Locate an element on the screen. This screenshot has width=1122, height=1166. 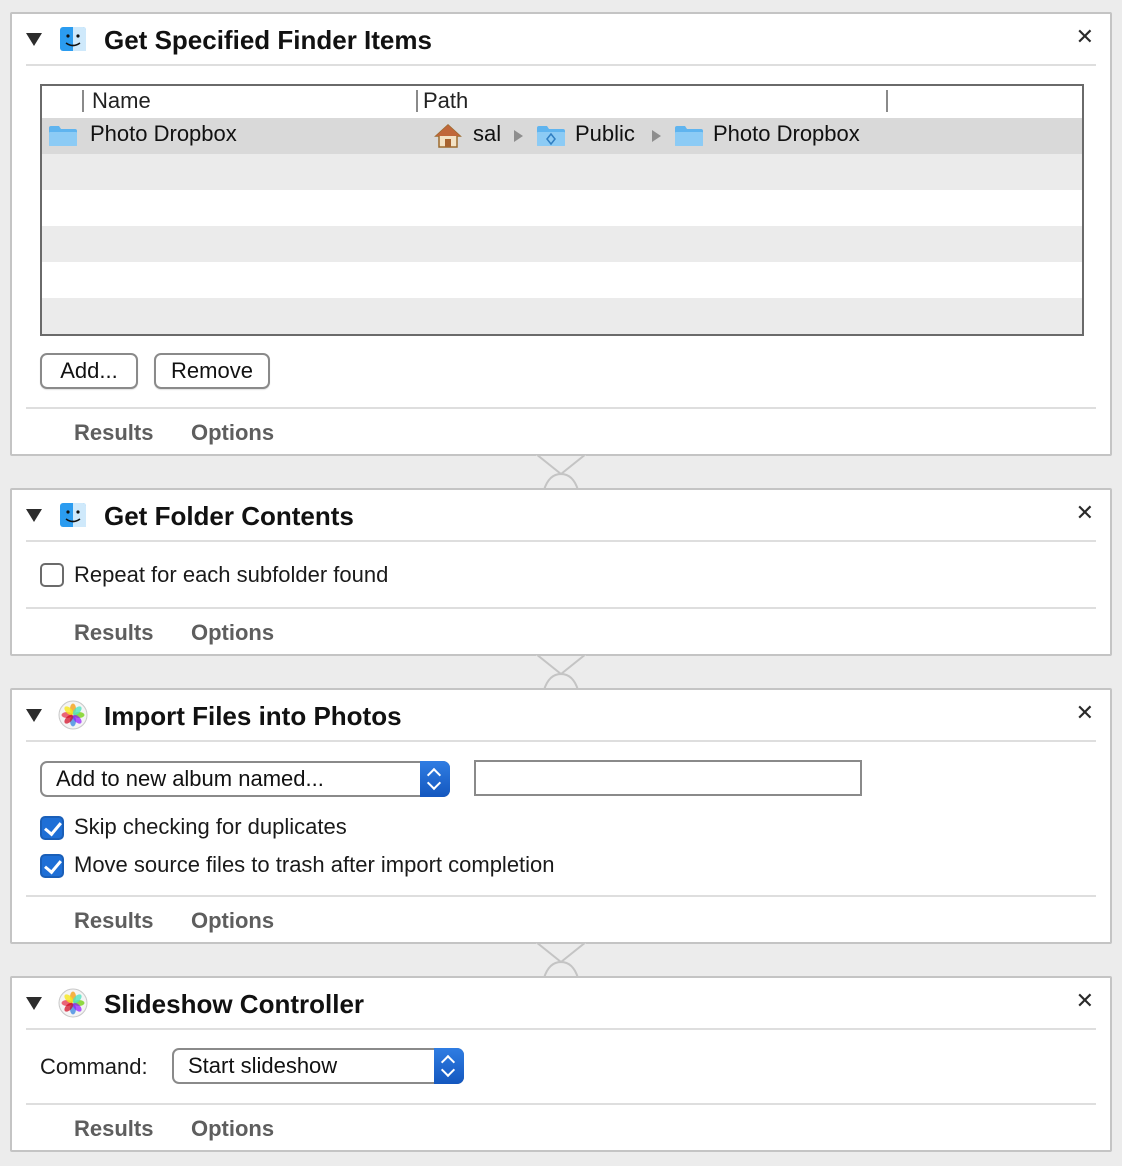
action-header: Get Folder Contents ✕ is located at coordinates (561, 516).